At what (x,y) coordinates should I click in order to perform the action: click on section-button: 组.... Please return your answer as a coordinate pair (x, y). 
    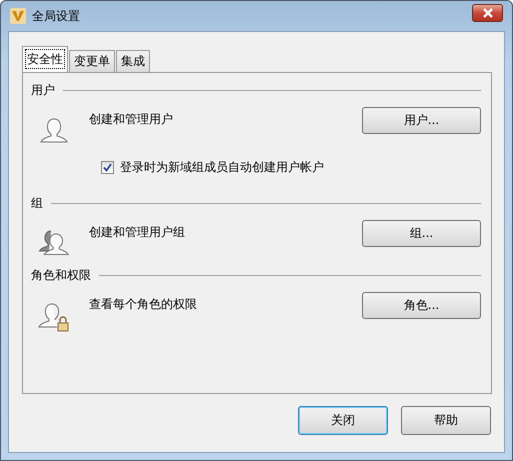
    Looking at the image, I should click on (421, 233).